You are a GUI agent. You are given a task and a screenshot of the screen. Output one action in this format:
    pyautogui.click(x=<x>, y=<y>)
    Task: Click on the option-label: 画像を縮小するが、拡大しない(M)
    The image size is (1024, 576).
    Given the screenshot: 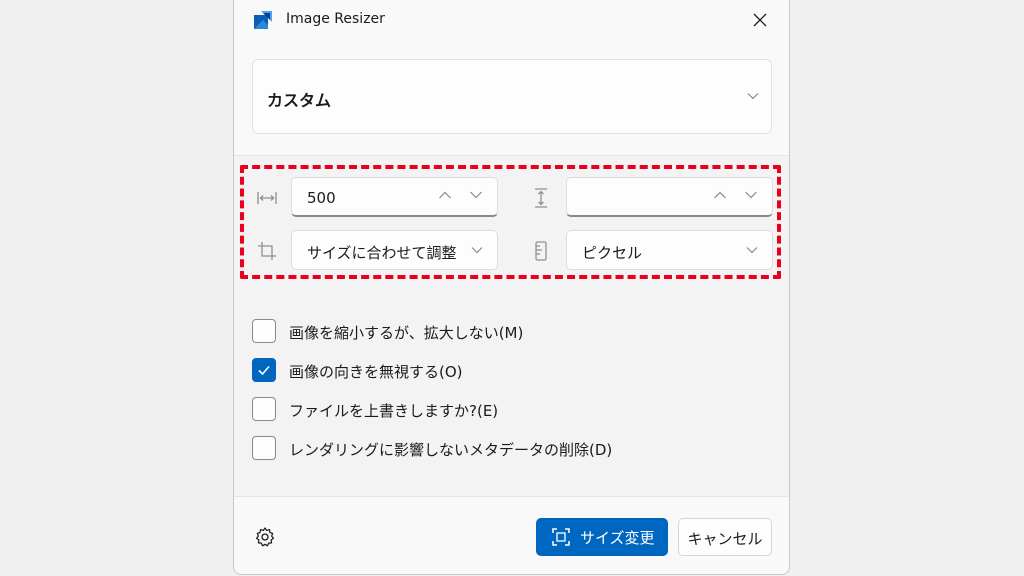 What is the action you would take?
    pyautogui.click(x=406, y=333)
    